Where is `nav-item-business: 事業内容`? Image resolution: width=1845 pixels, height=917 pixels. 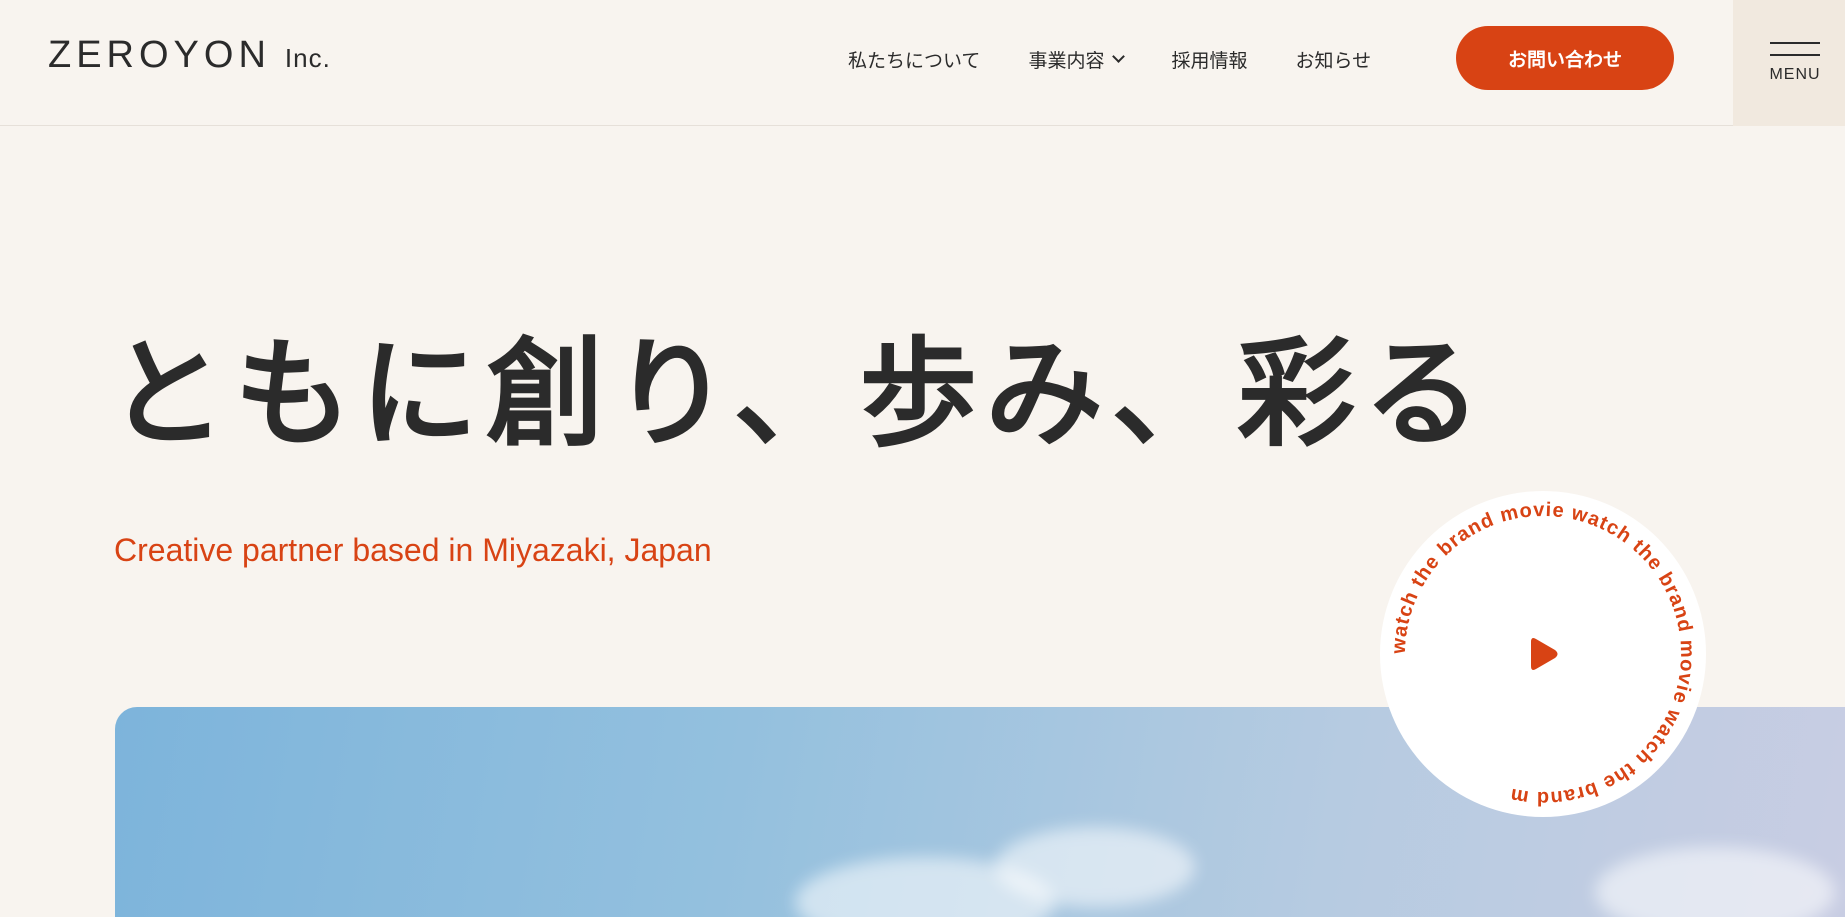
nav-item-business: 事業内容 is located at coordinates (1077, 59).